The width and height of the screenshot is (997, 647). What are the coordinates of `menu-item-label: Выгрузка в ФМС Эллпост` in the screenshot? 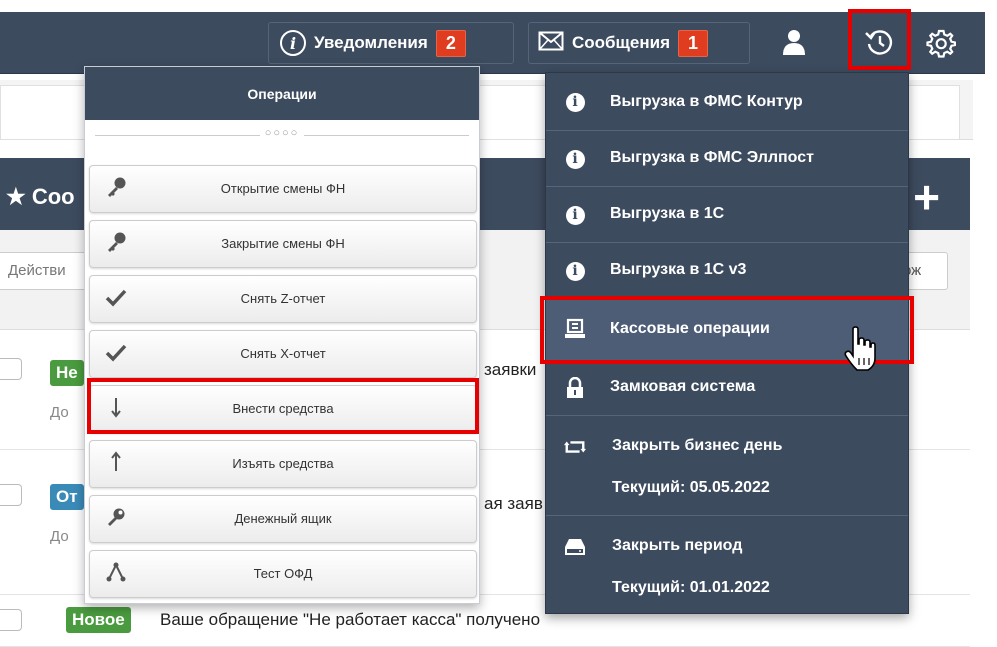 It's located at (712, 157).